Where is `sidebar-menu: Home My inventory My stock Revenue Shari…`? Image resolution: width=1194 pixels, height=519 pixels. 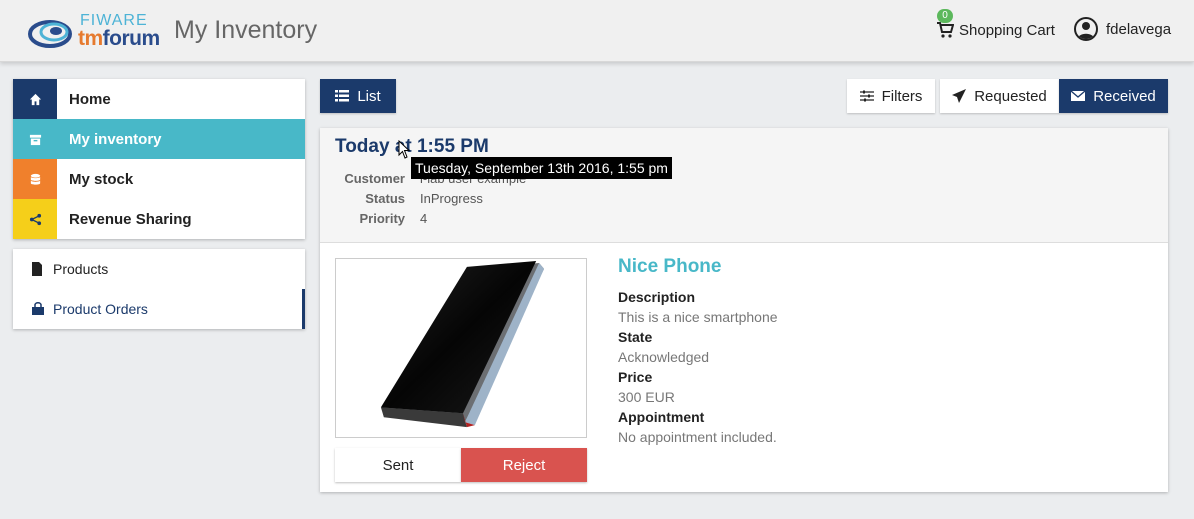 sidebar-menu: Home My inventory My stock Revenue Shari… is located at coordinates (159, 159).